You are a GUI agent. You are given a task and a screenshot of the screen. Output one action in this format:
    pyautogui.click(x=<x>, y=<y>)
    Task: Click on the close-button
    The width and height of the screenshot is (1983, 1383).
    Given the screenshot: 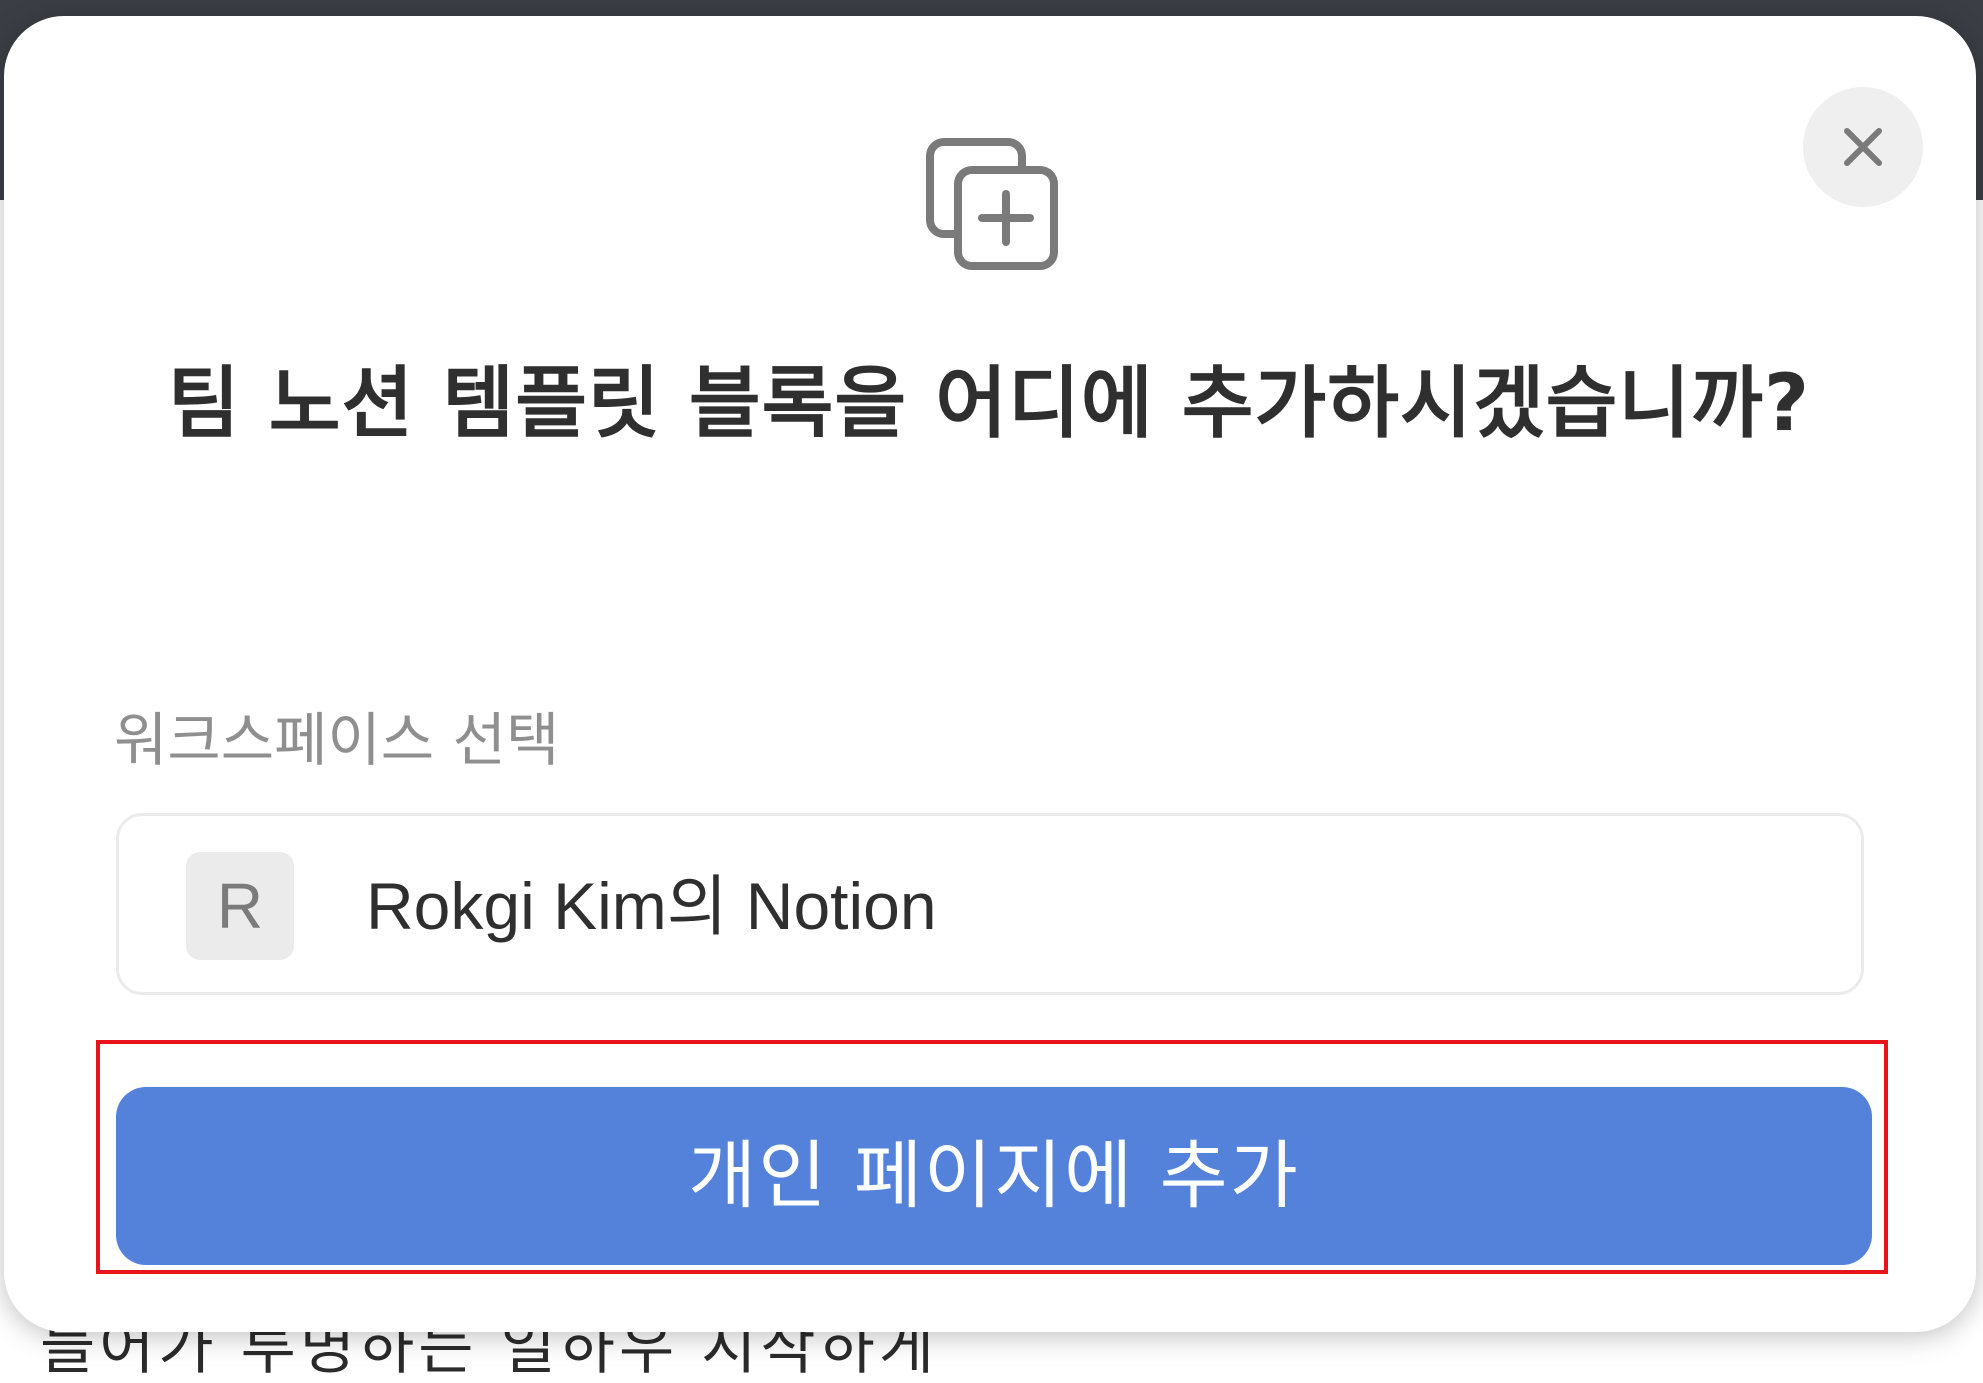 What is the action you would take?
    pyautogui.click(x=1863, y=147)
    